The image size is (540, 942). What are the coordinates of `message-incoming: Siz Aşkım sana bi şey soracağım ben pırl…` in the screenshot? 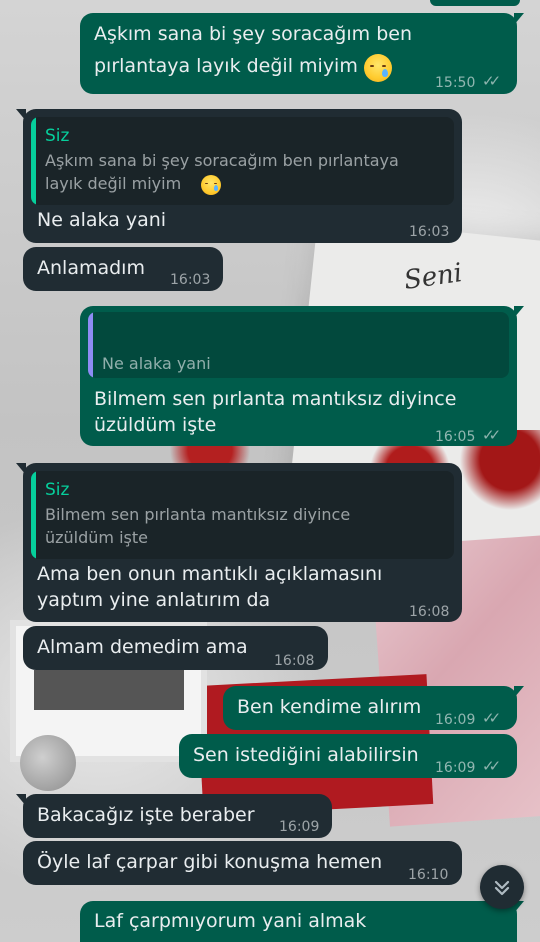 It's located at (239, 176).